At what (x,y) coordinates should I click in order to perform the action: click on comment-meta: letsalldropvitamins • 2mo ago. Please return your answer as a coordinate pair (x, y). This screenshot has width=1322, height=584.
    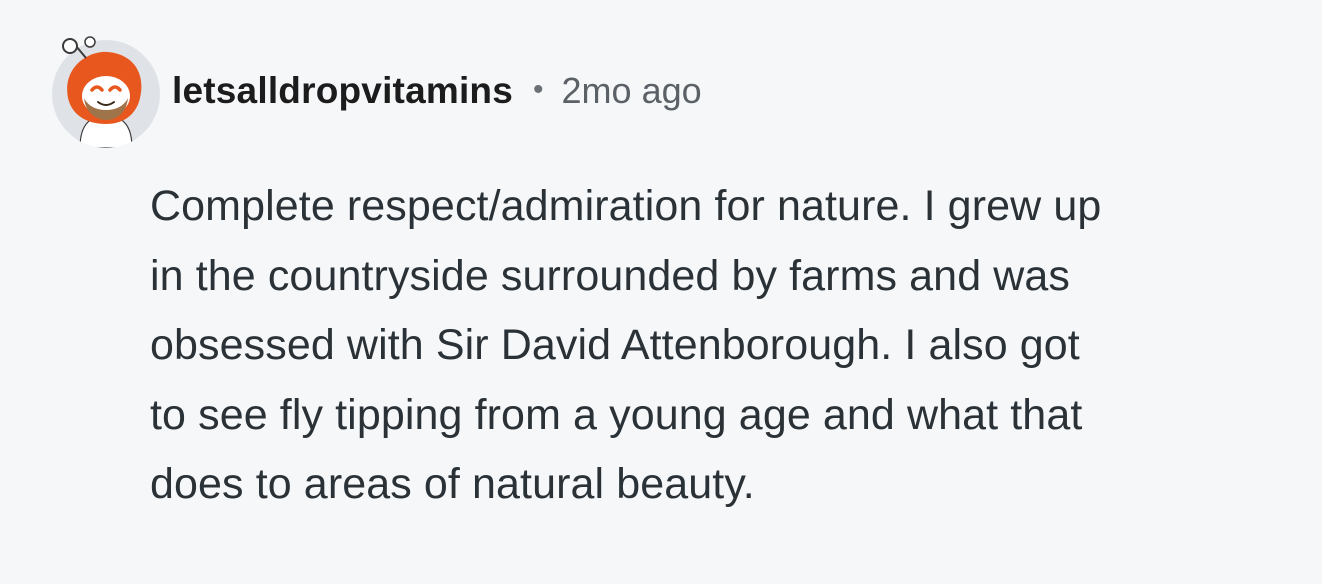
    Looking at the image, I should click on (437, 91).